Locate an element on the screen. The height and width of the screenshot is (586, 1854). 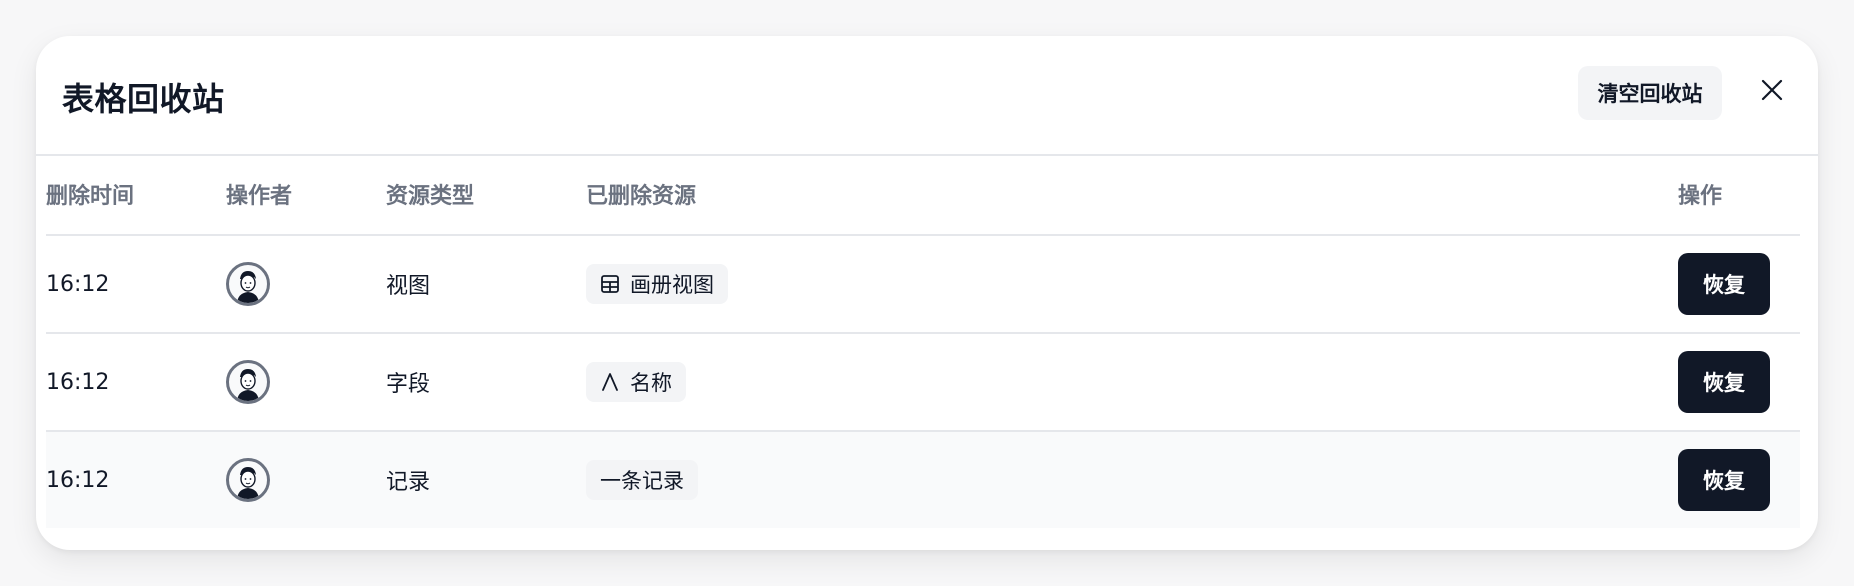
header-resource-type: 资源类型 is located at coordinates (430, 196).